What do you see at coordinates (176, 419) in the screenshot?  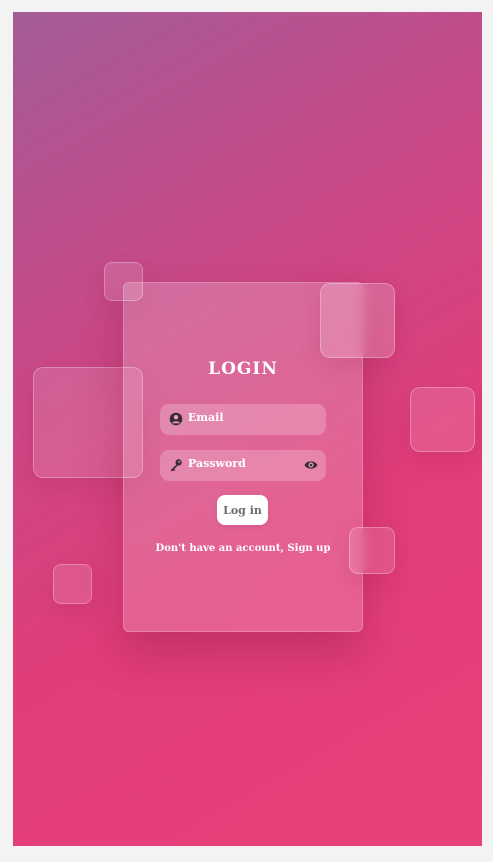 I see `user-circle-icon` at bounding box center [176, 419].